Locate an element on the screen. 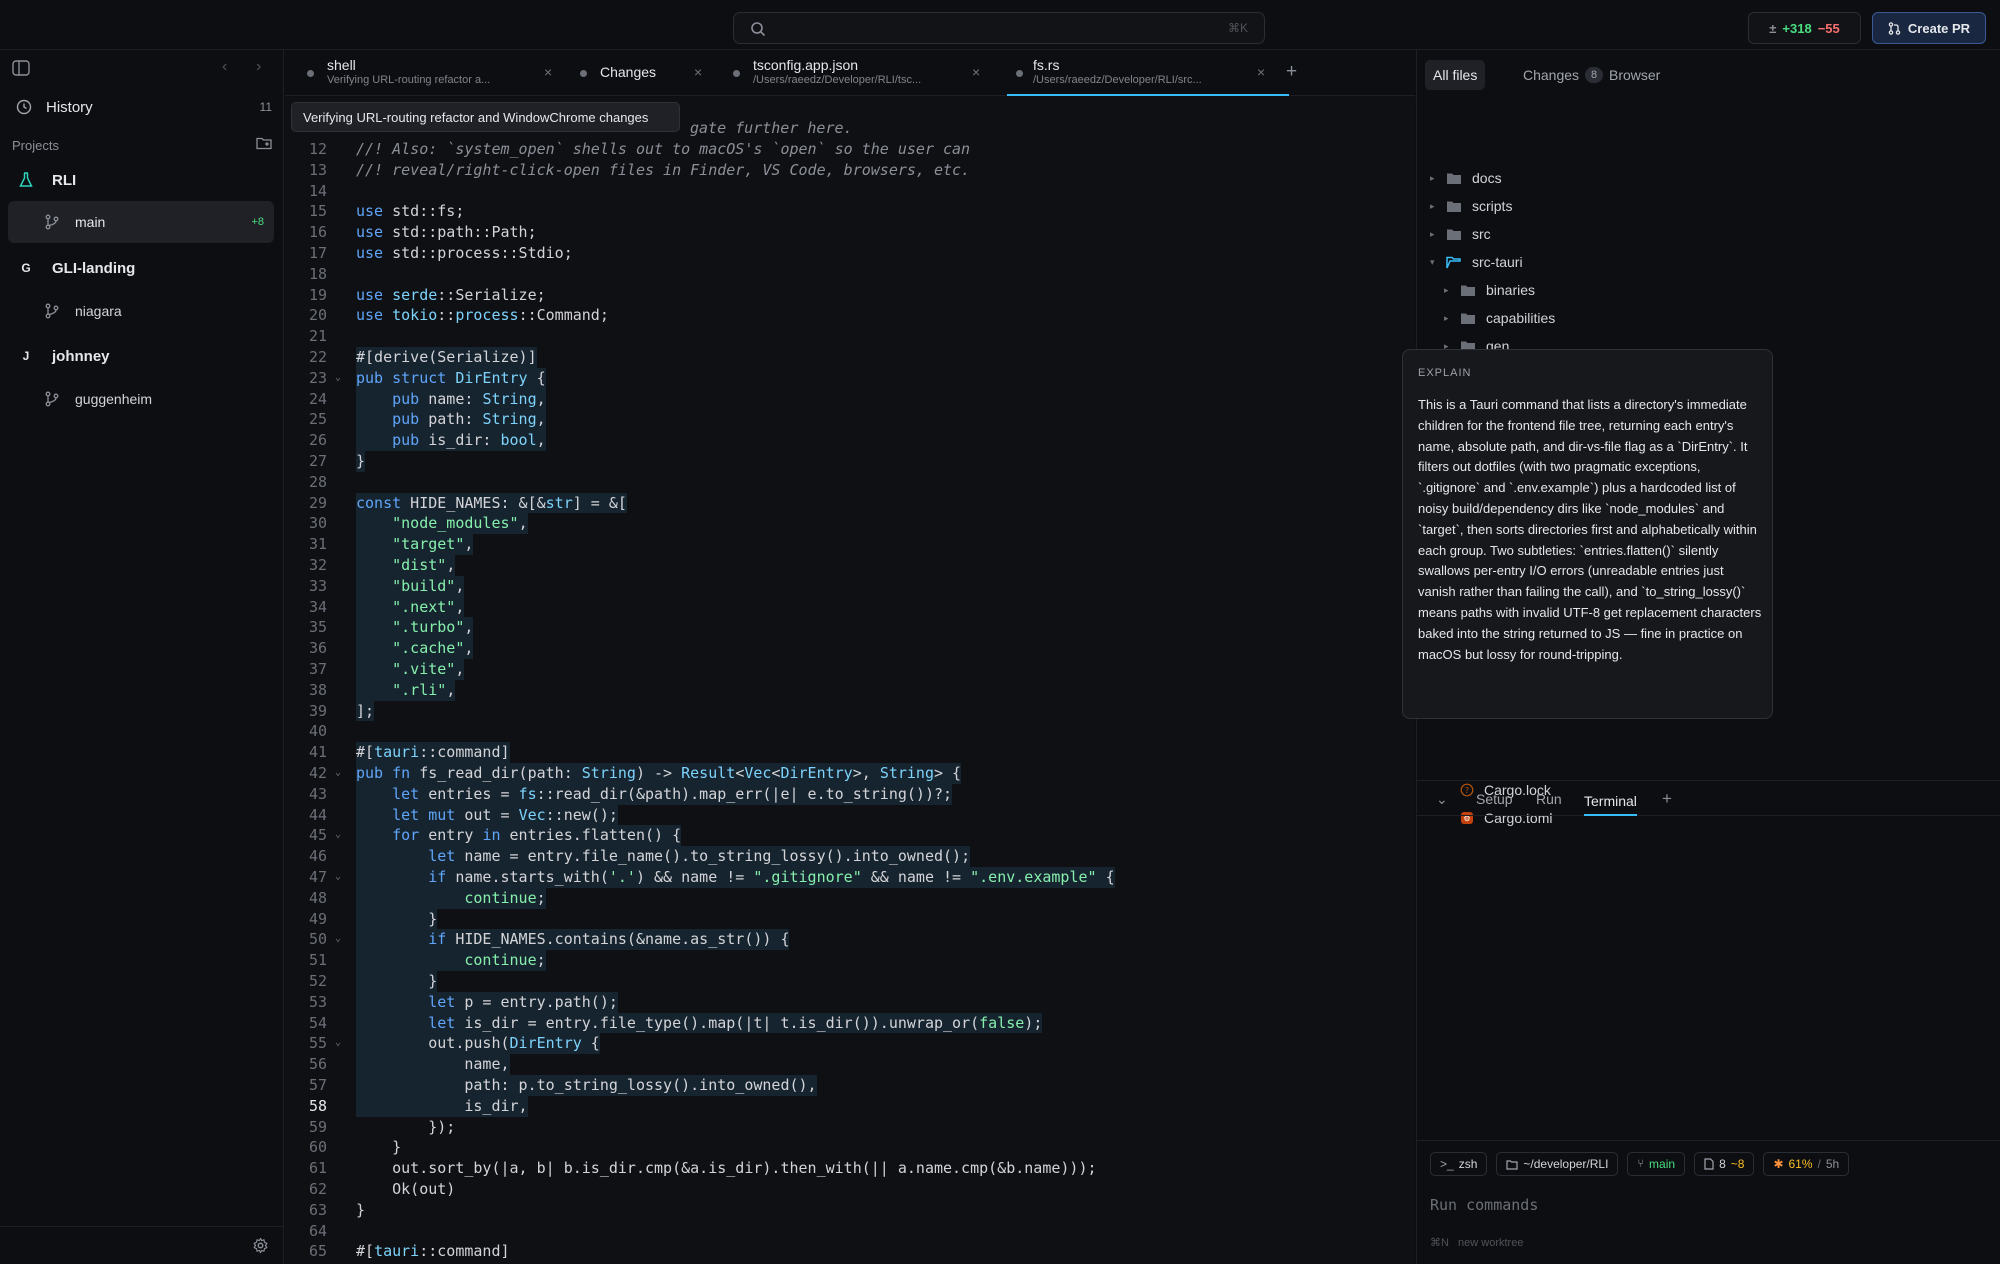 Image resolution: width=2000 pixels, height=1264 pixels. line-number: 38 is located at coordinates (317, 689).